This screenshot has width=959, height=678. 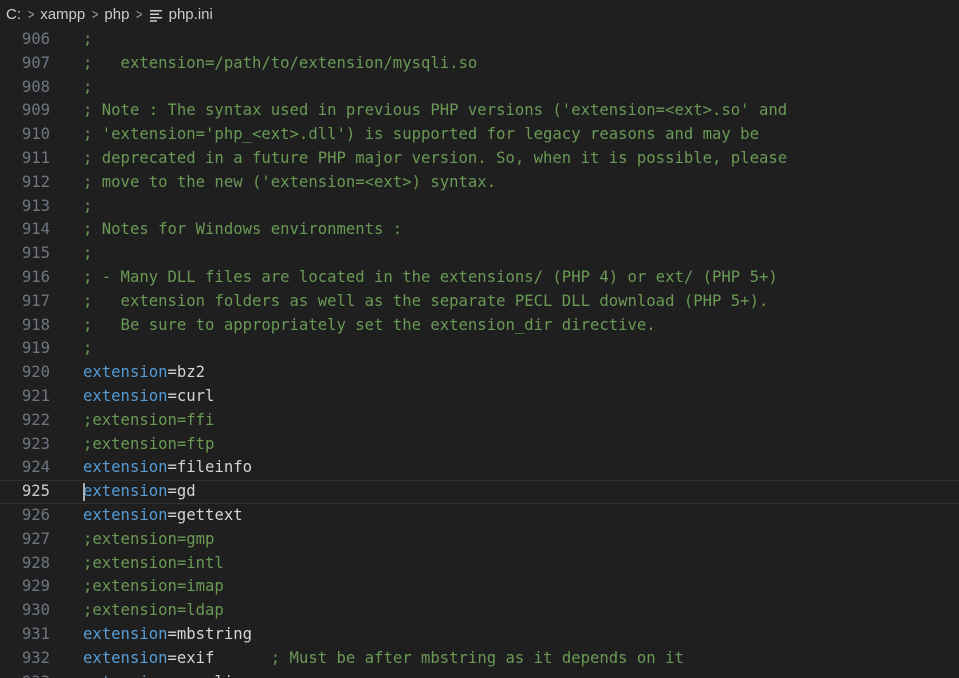 What do you see at coordinates (35, 229) in the screenshot?
I see `line-number: 914` at bounding box center [35, 229].